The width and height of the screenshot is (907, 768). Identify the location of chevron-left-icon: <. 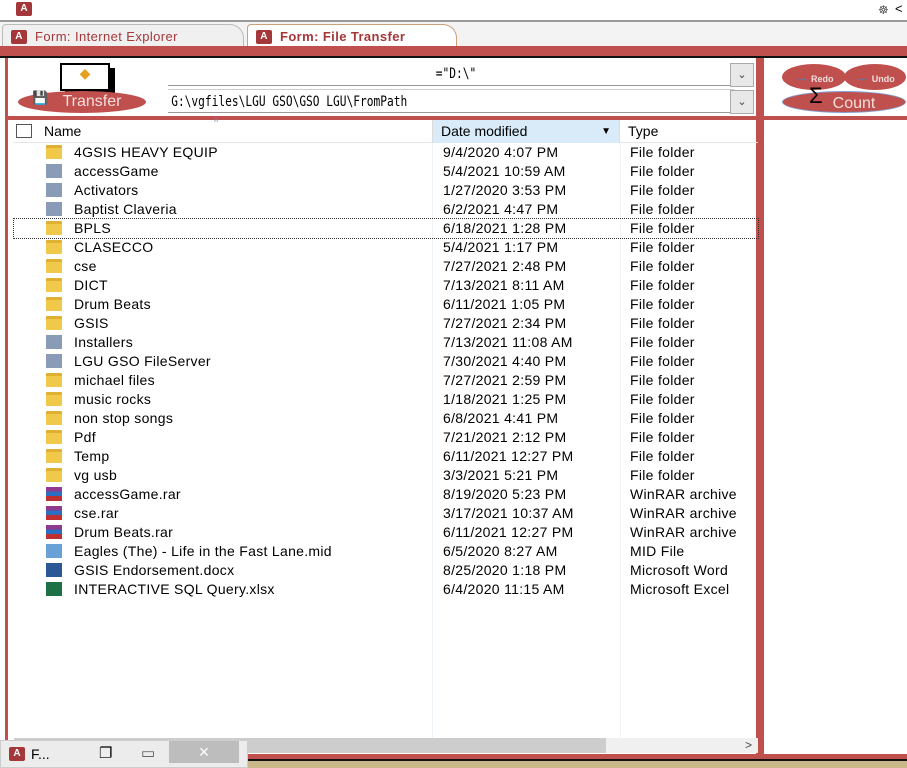
(899, 8).